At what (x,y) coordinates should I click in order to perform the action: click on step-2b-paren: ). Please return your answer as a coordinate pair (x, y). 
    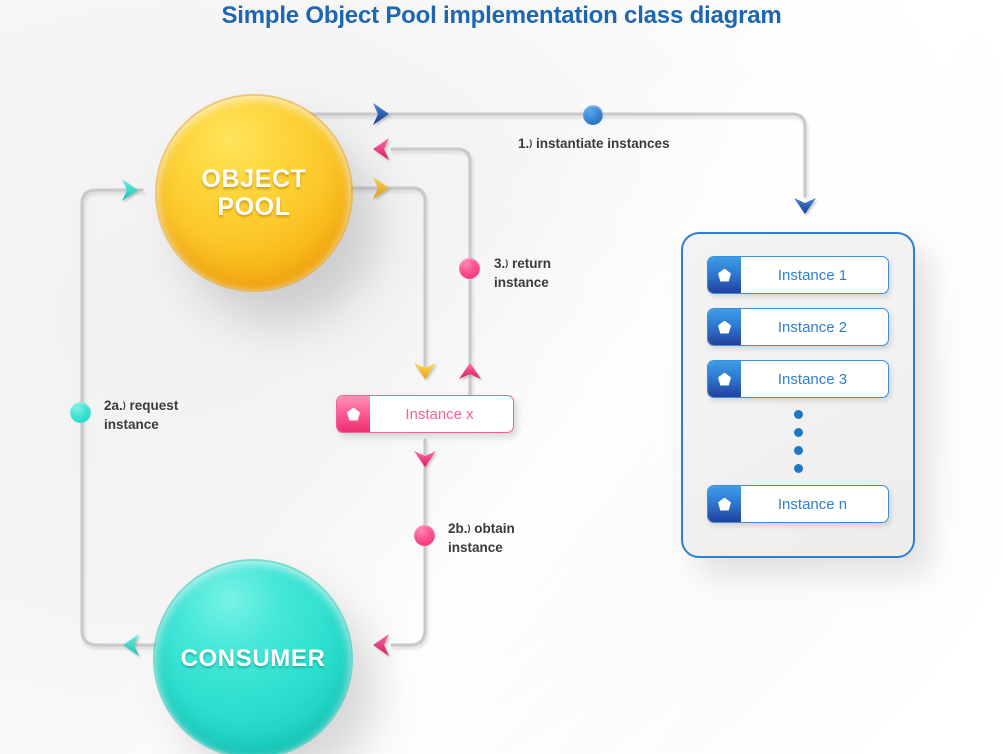
    Looking at the image, I should click on (469, 528).